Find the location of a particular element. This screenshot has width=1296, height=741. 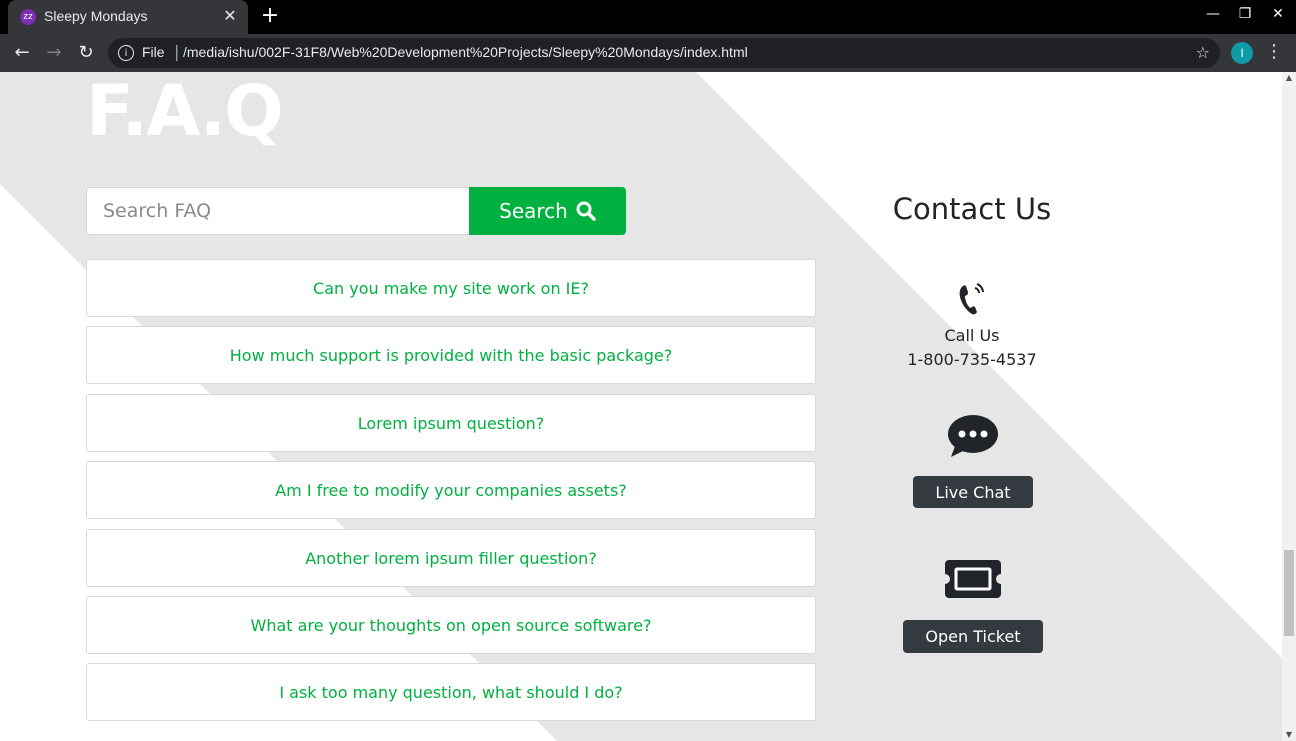

browser-tab-strip: zz Sleepy Mondays ✕ + — ❐ ✕ is located at coordinates (648, 17).